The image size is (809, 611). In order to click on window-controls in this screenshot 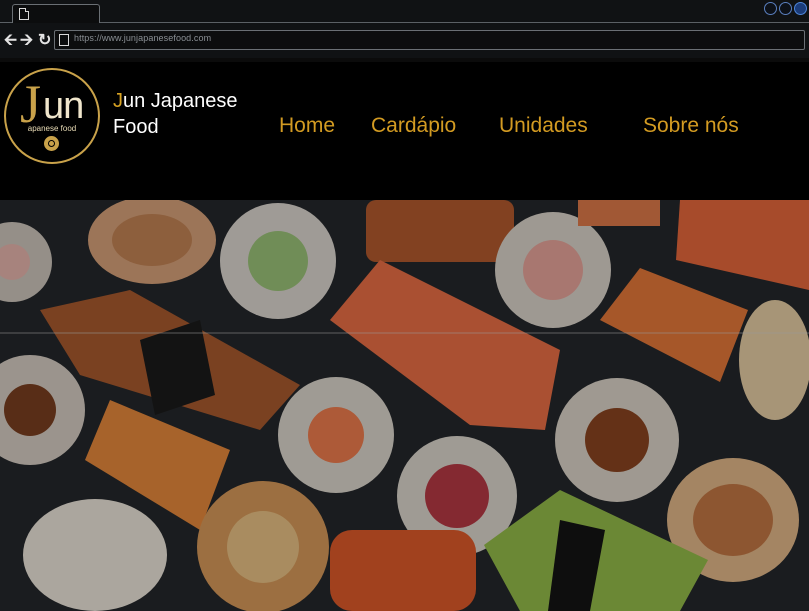, I will do `click(785, 8)`.